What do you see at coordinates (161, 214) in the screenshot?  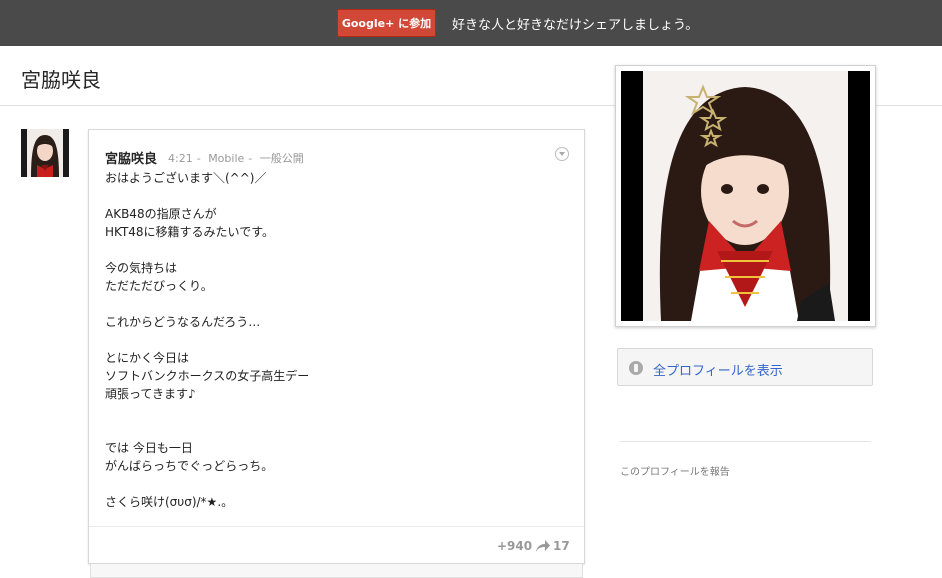 I see `post-line: AKB48の指原さんが` at bounding box center [161, 214].